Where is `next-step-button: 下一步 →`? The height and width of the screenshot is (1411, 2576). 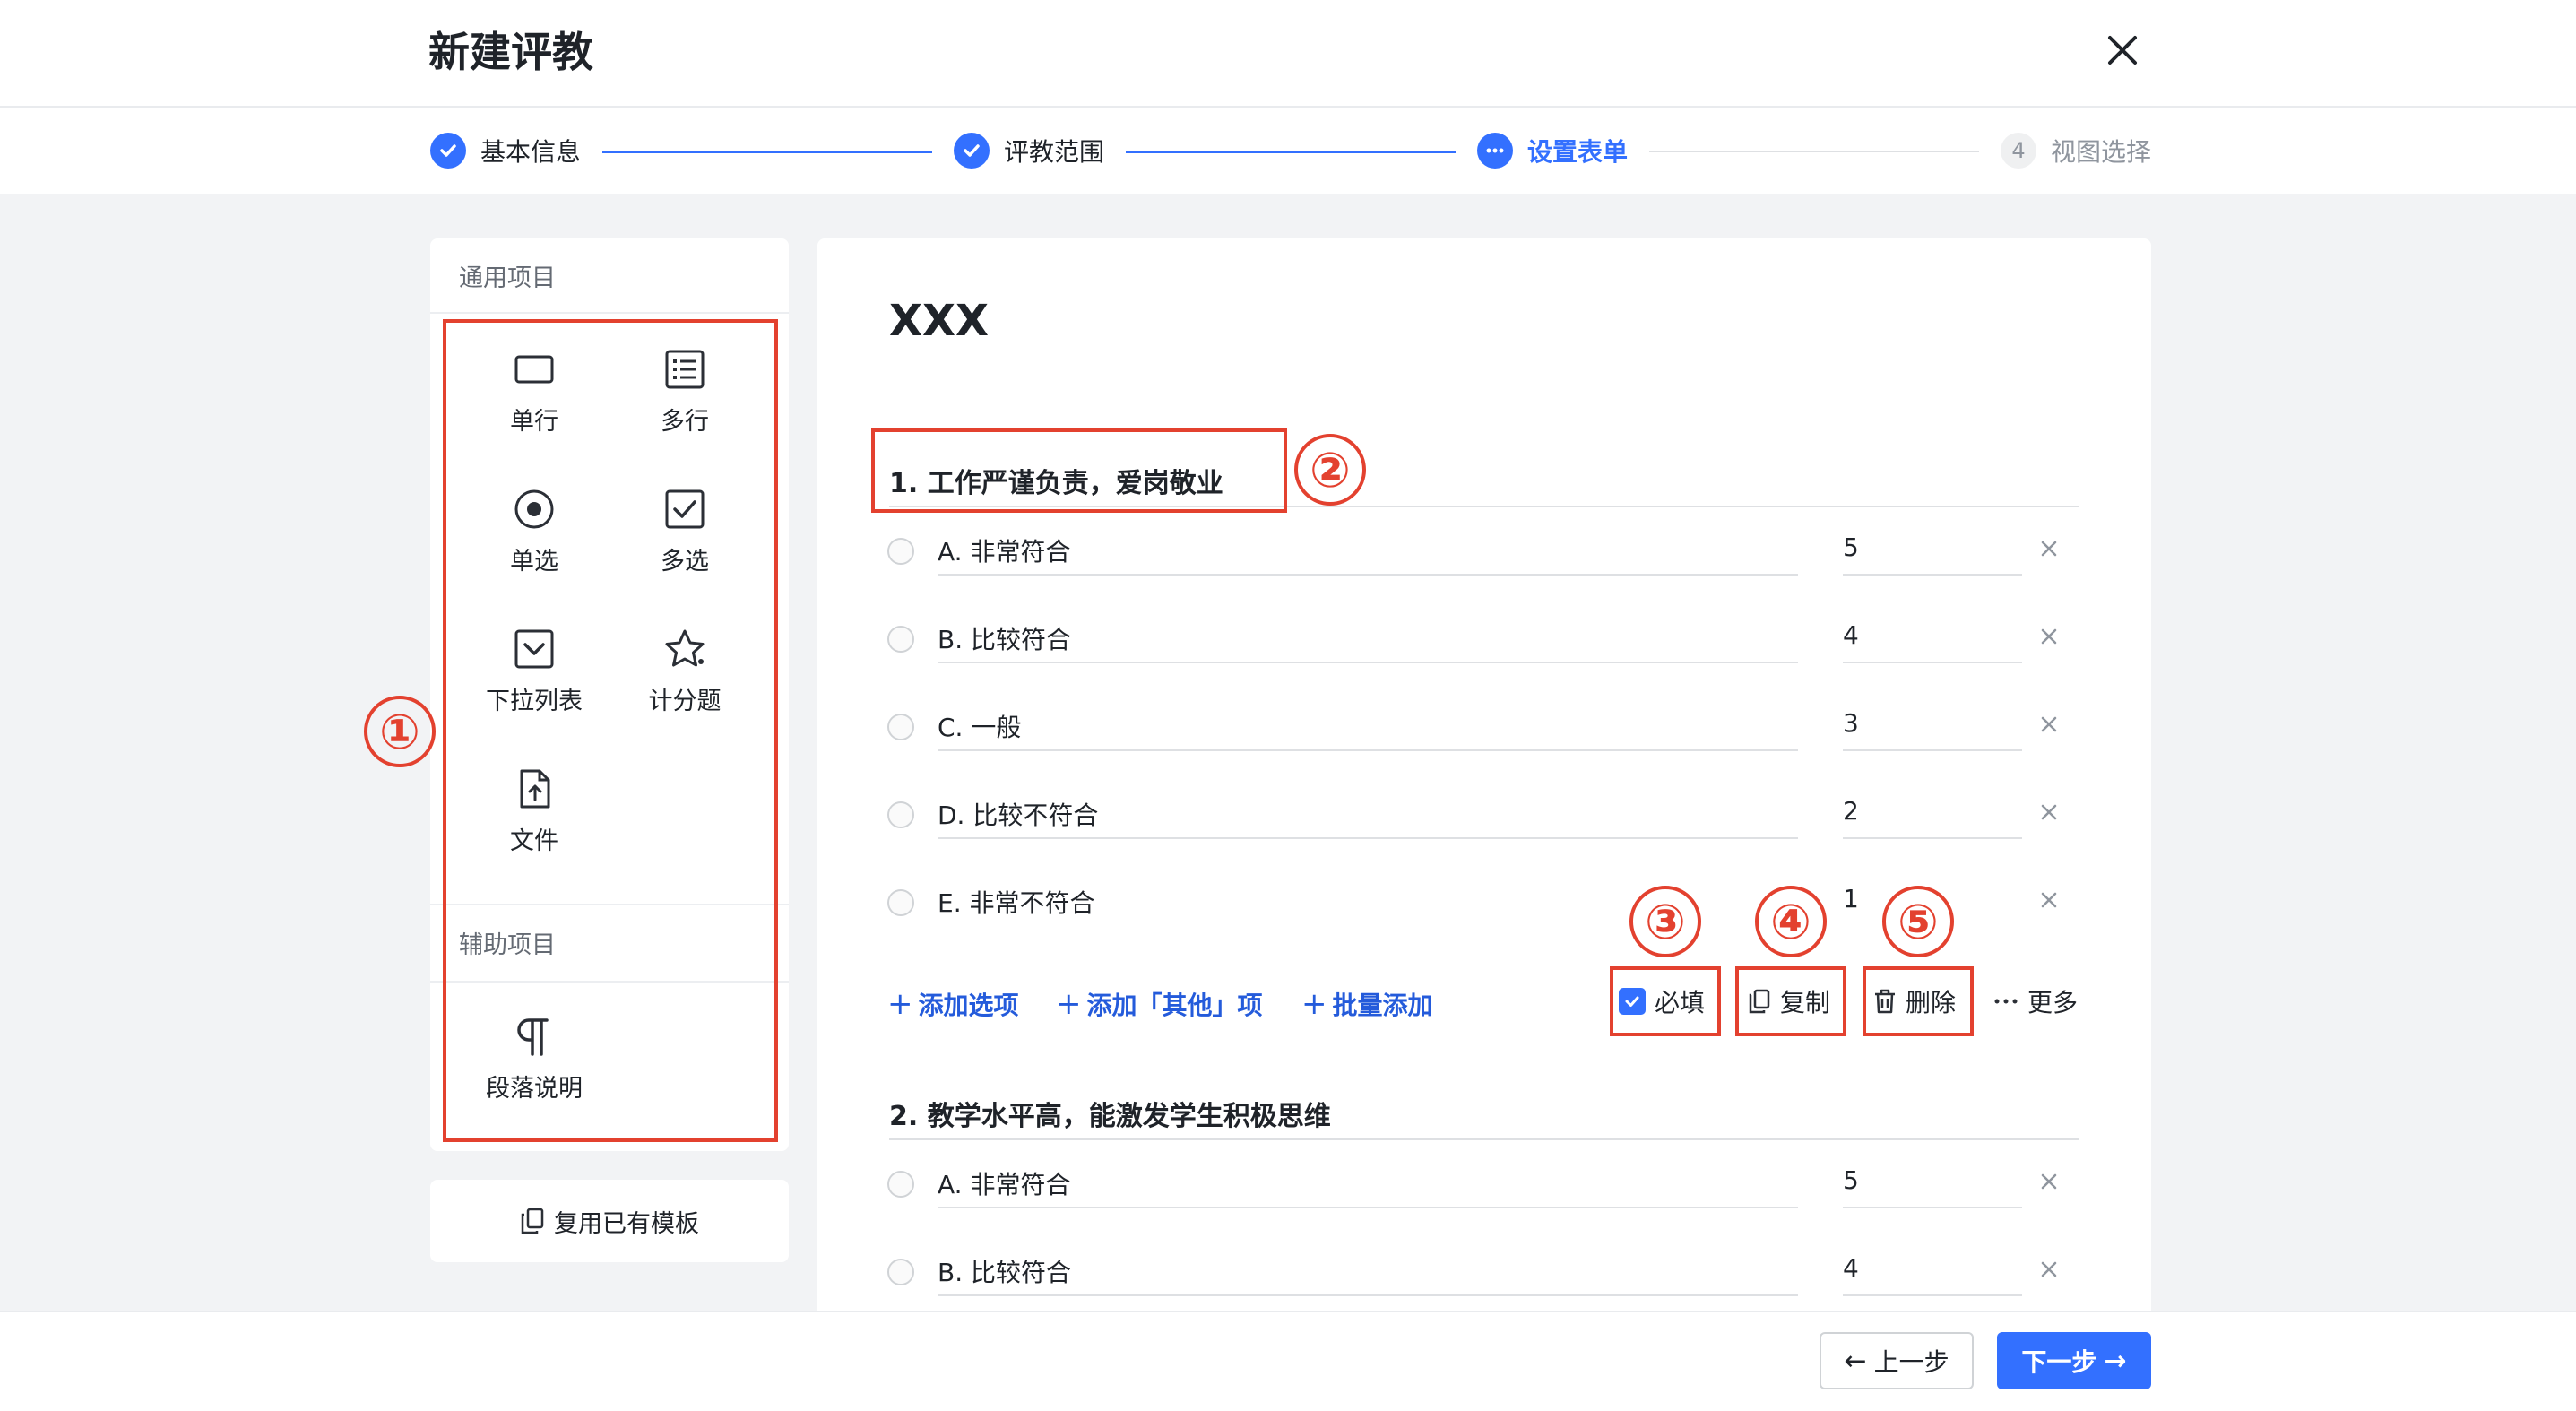 next-step-button: 下一步 → is located at coordinates (2074, 1360).